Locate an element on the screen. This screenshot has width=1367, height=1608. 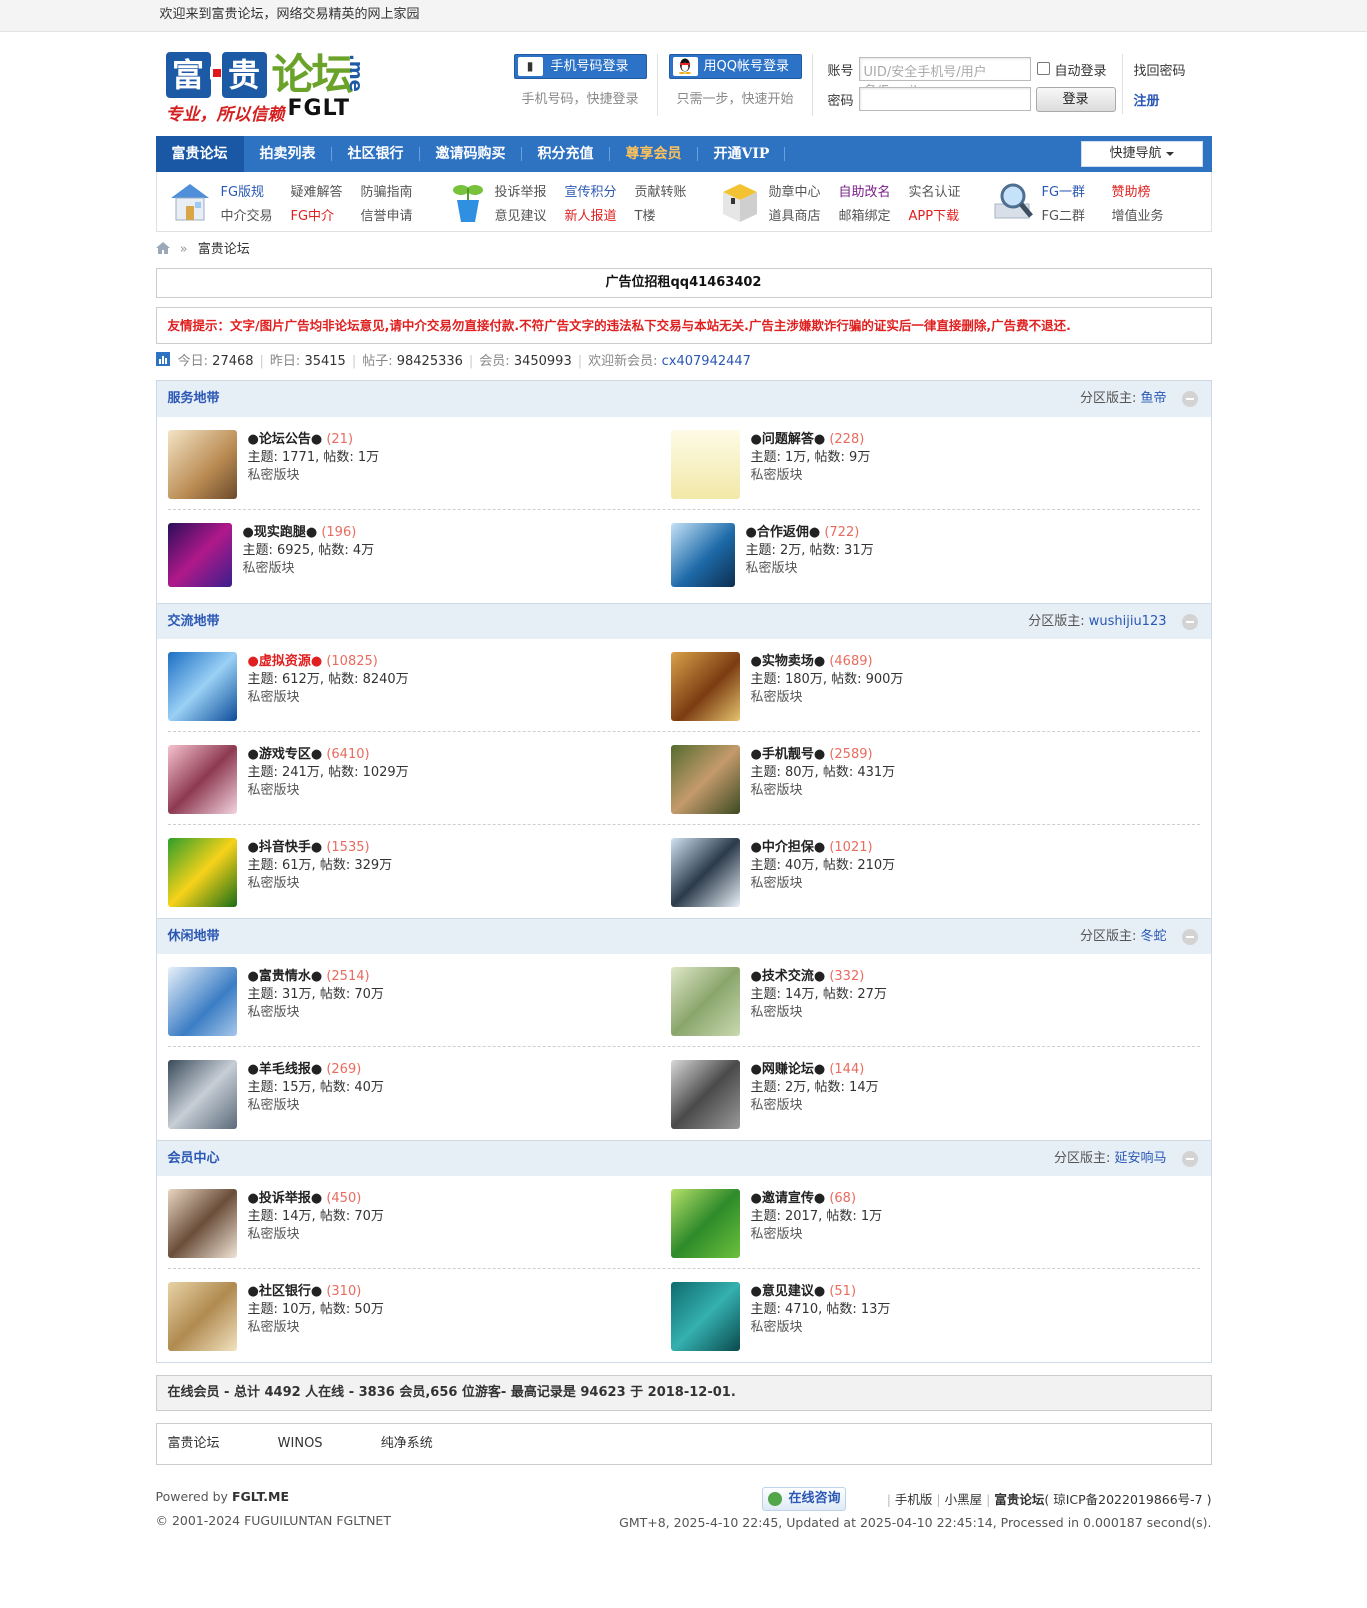
forum-board-name: ●网赚论坛● is located at coordinates (788, 1069).